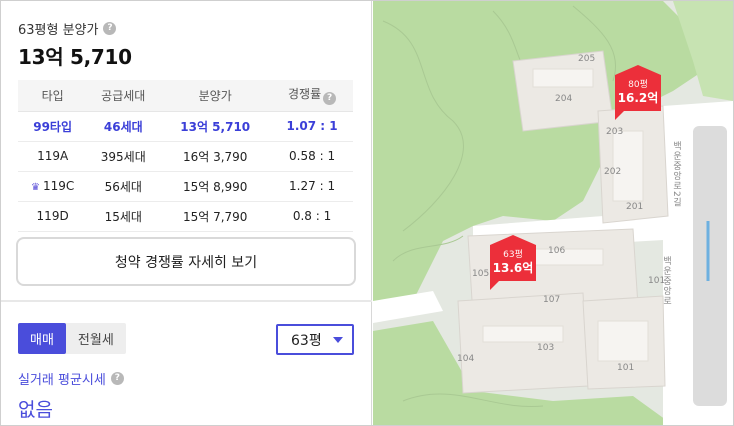 Image resolution: width=734 pixels, height=426 pixels. Describe the element at coordinates (513, 255) in the screenshot. I see `marker-size: 63평` at that location.